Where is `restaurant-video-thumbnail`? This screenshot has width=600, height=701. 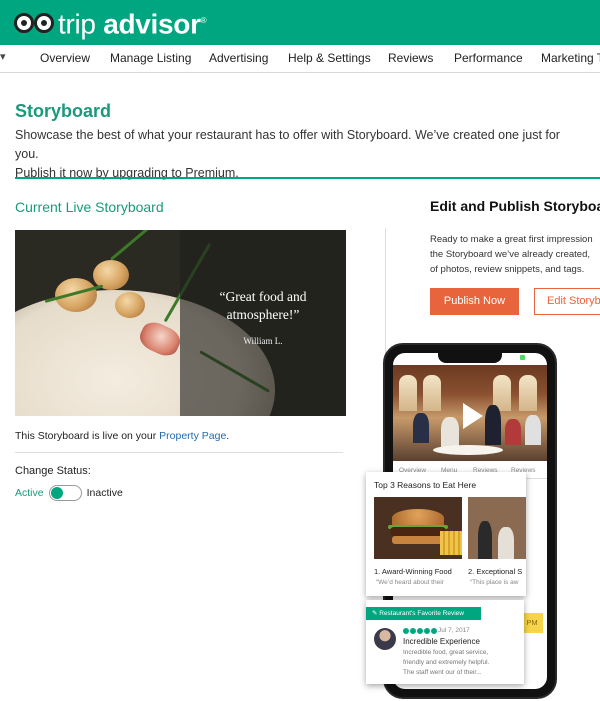
restaurant-video-thumbnail is located at coordinates (470, 413).